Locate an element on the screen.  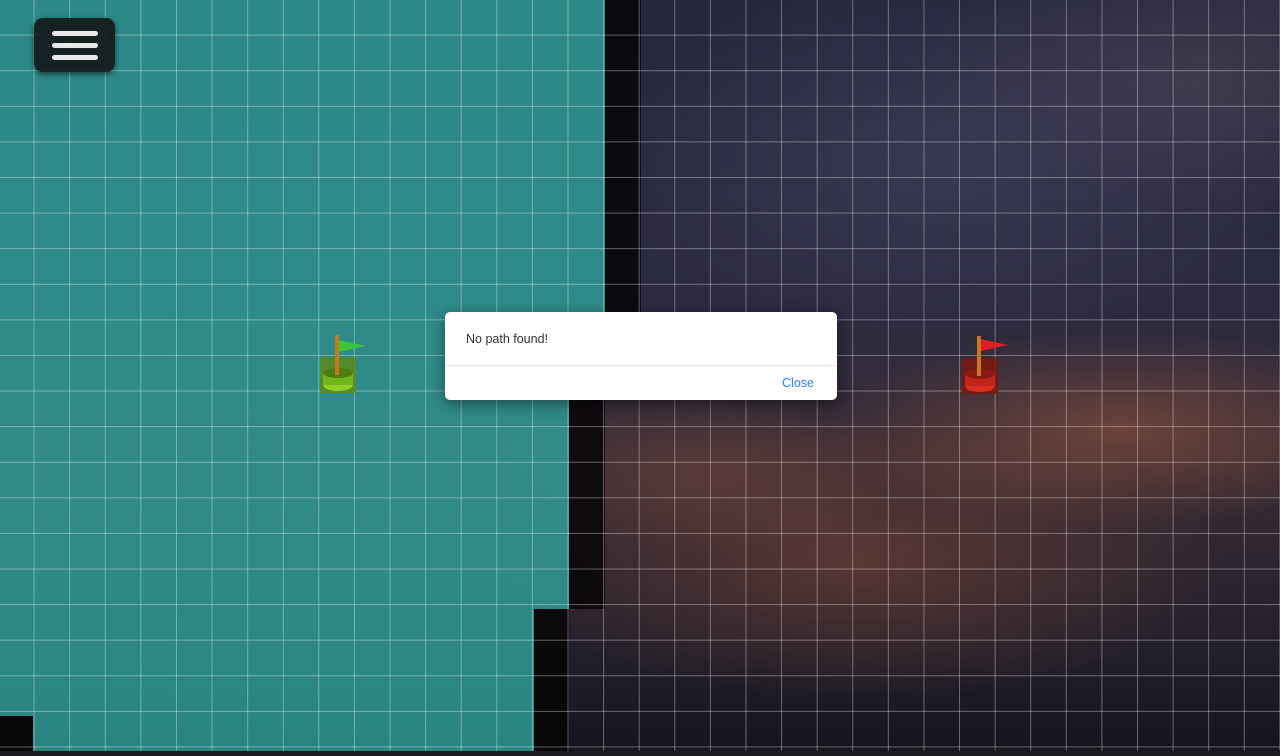
end-node is located at coordinates (985, 365).